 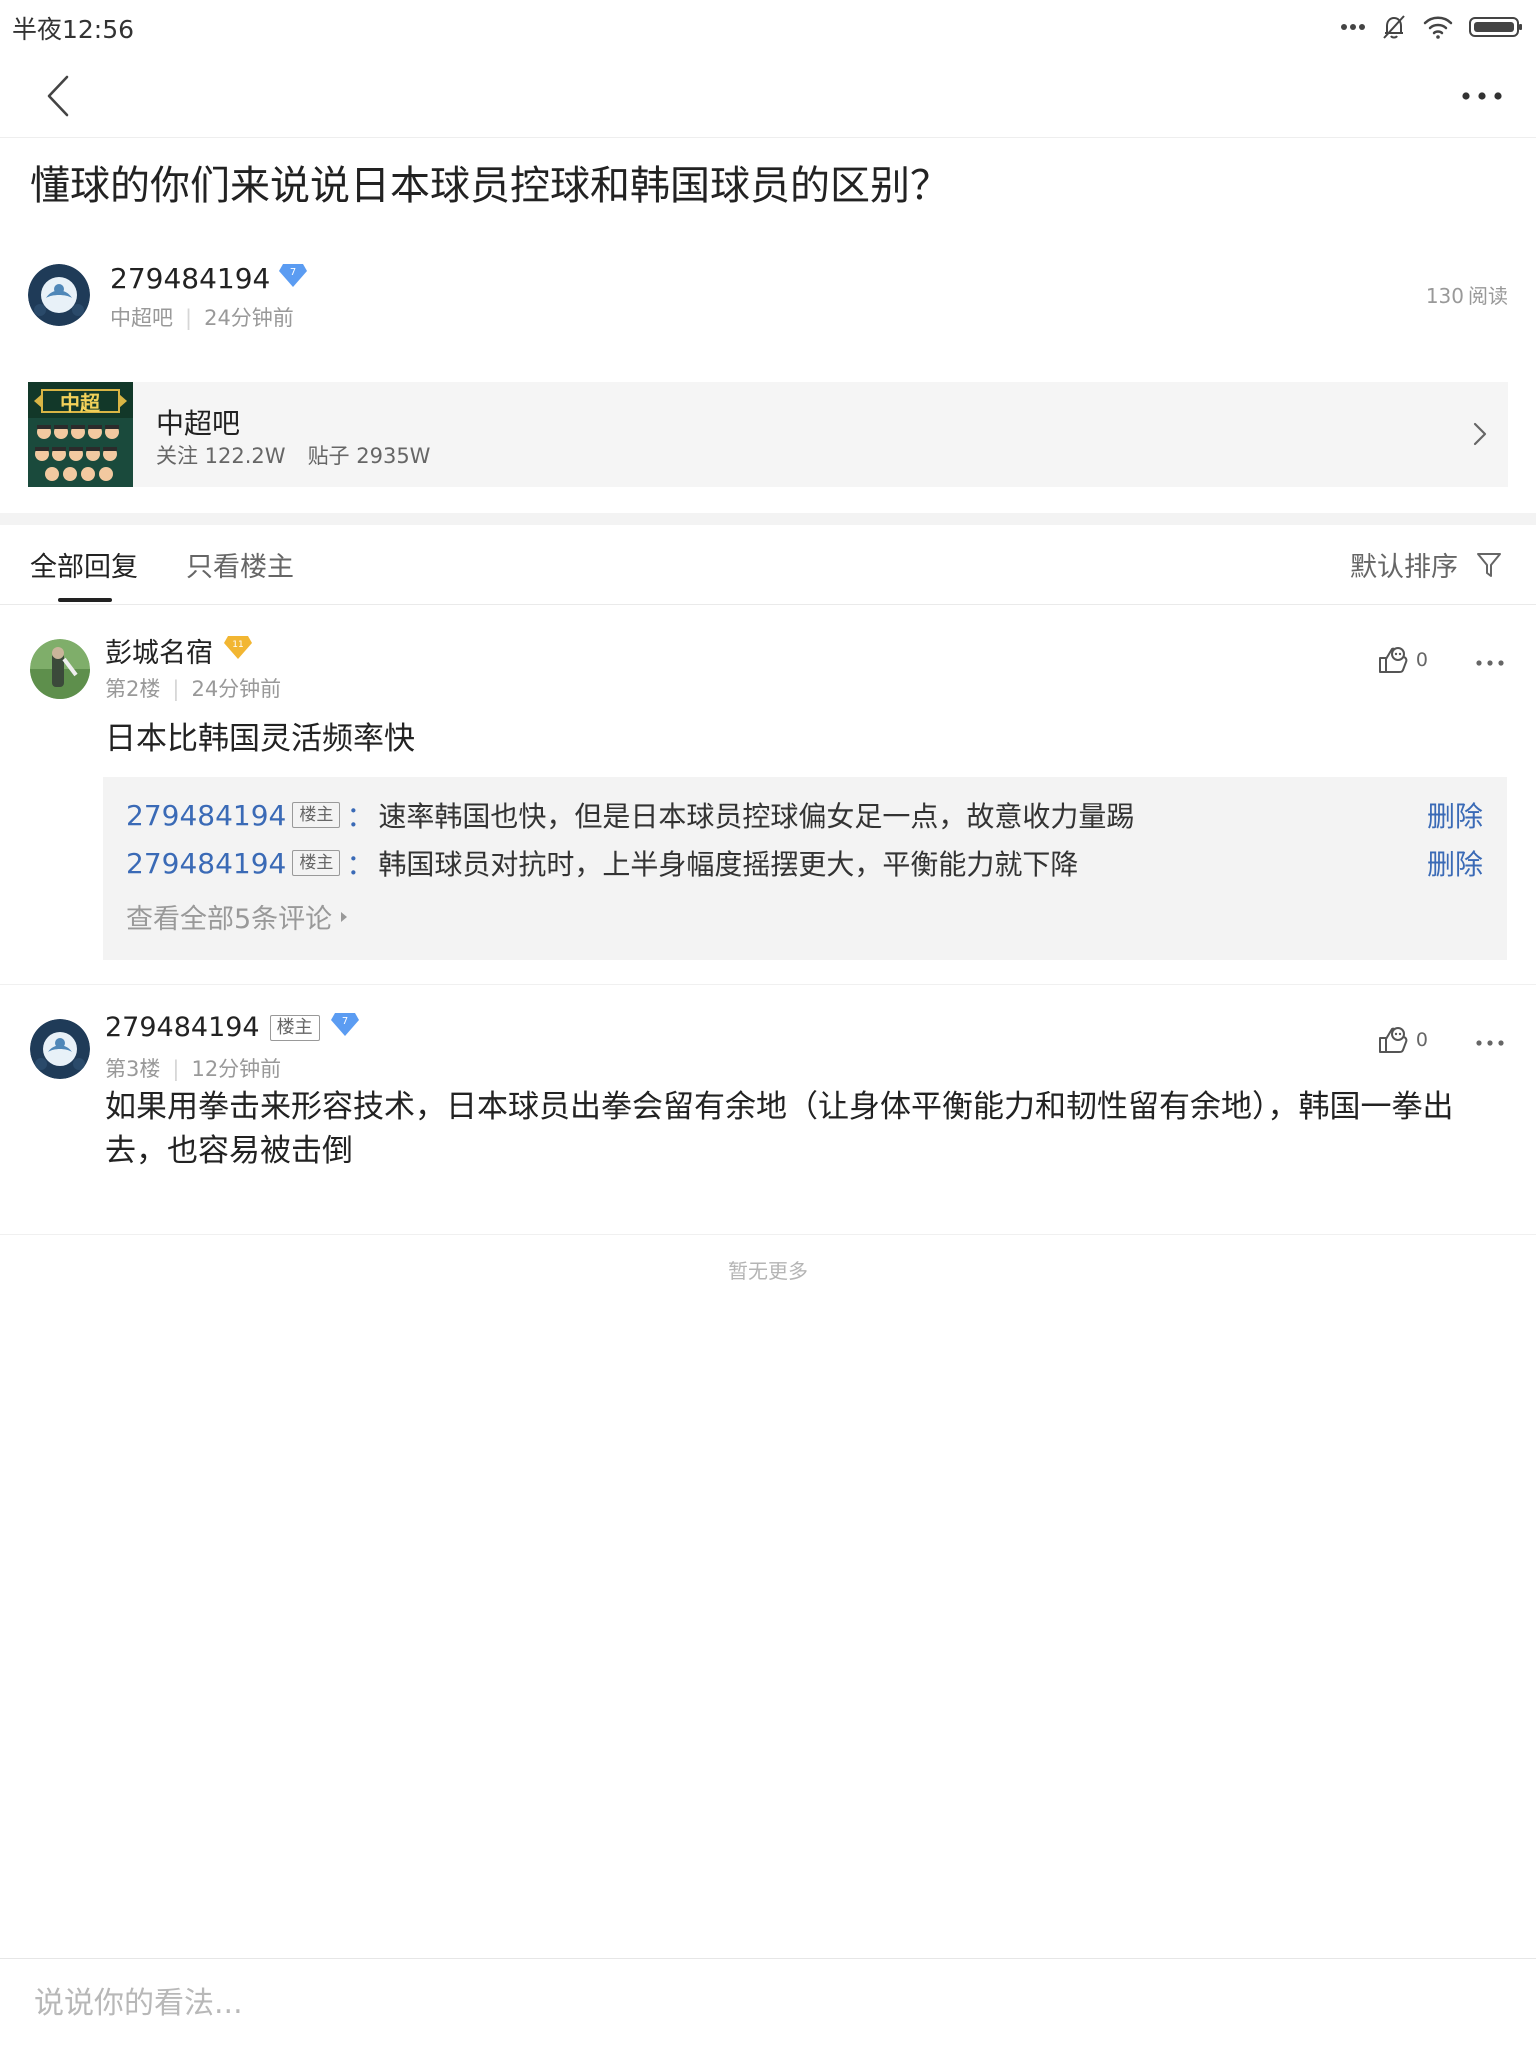 What do you see at coordinates (59, 295) in the screenshot?
I see `author-avatar` at bounding box center [59, 295].